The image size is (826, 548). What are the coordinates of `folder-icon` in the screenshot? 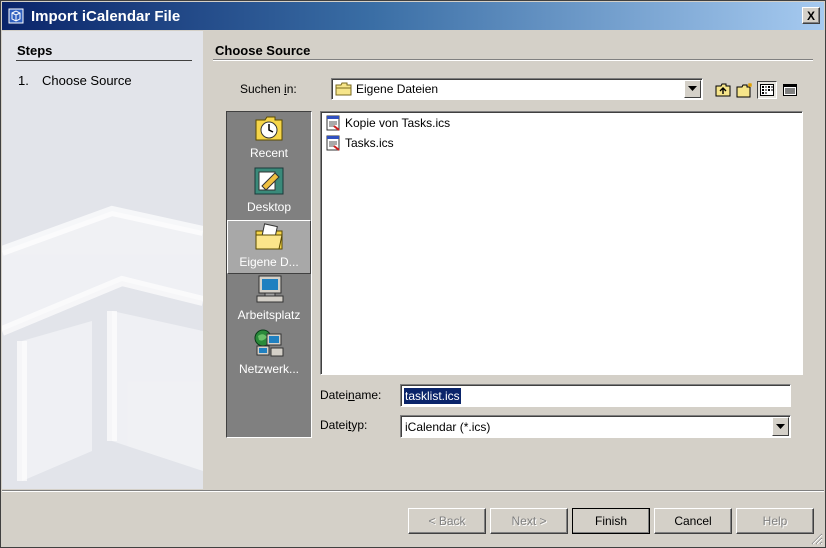 It's located at (343, 89).